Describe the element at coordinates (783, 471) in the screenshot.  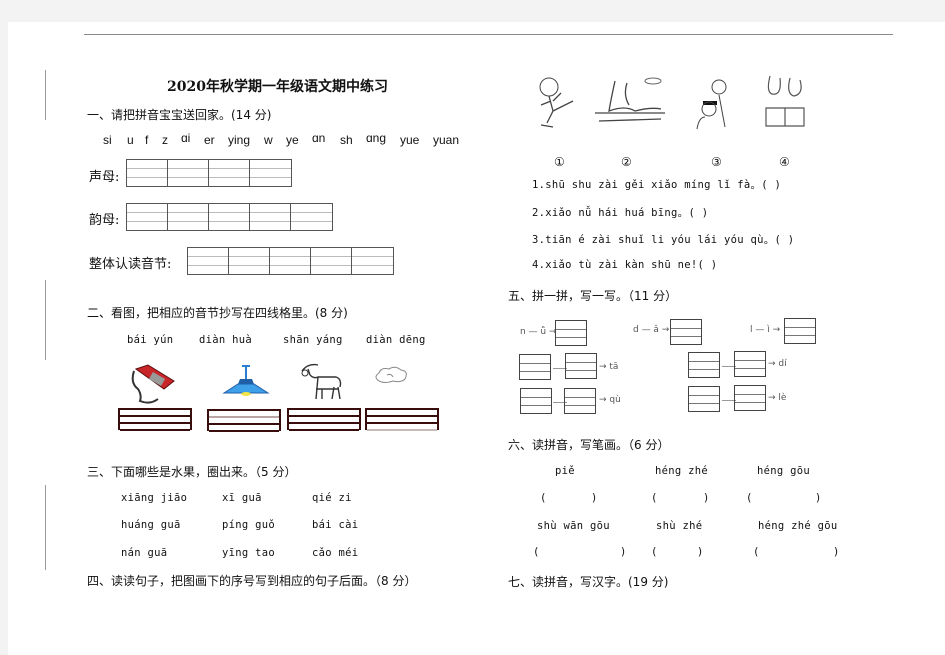
I see `stroke-pinyin: héng gōu` at that location.